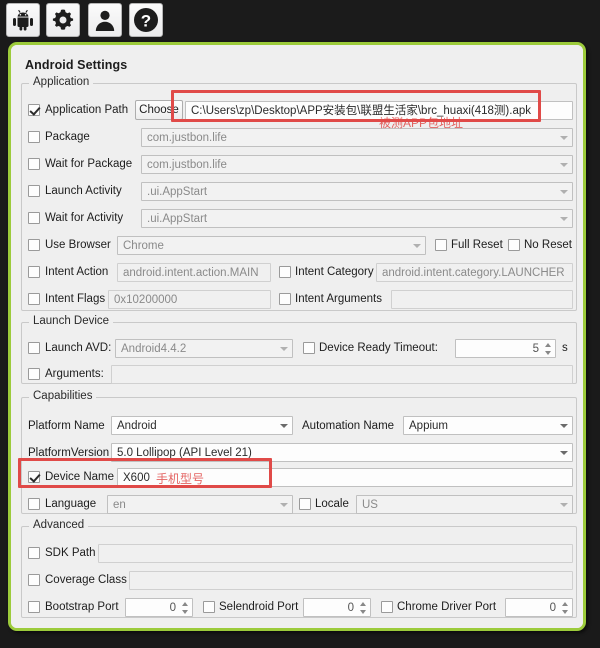 The image size is (600, 648). Describe the element at coordinates (309, 348) in the screenshot. I see `device-ready-timeout-checkbox` at that location.